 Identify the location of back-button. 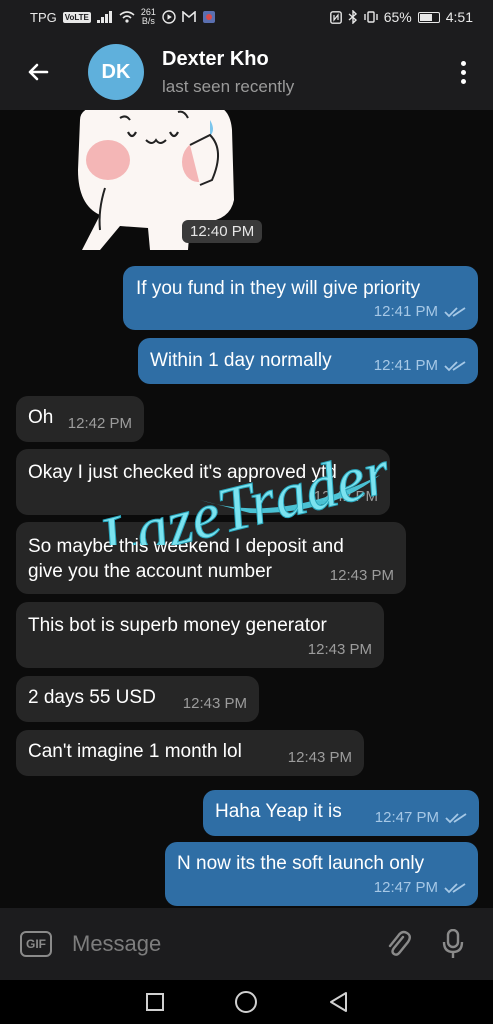
(38, 72).